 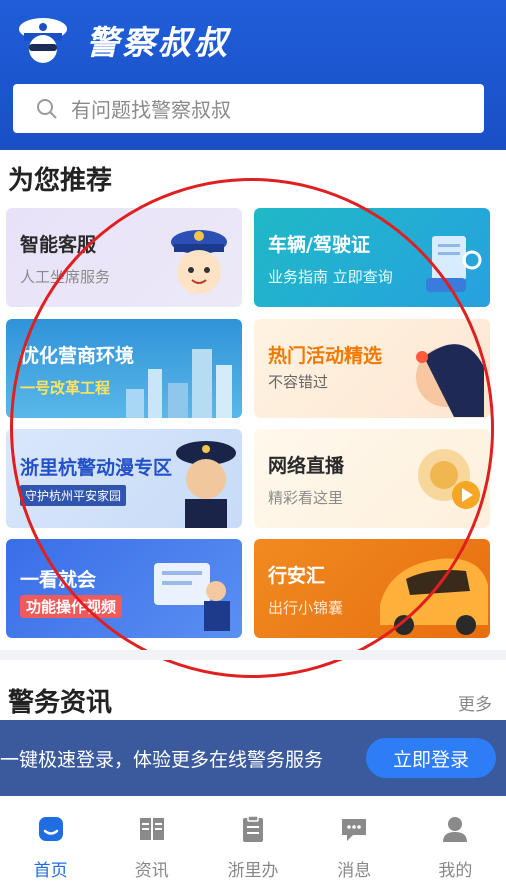 I want to click on card-live-stream: 网络直播 精彩看这里, so click(x=372, y=478).